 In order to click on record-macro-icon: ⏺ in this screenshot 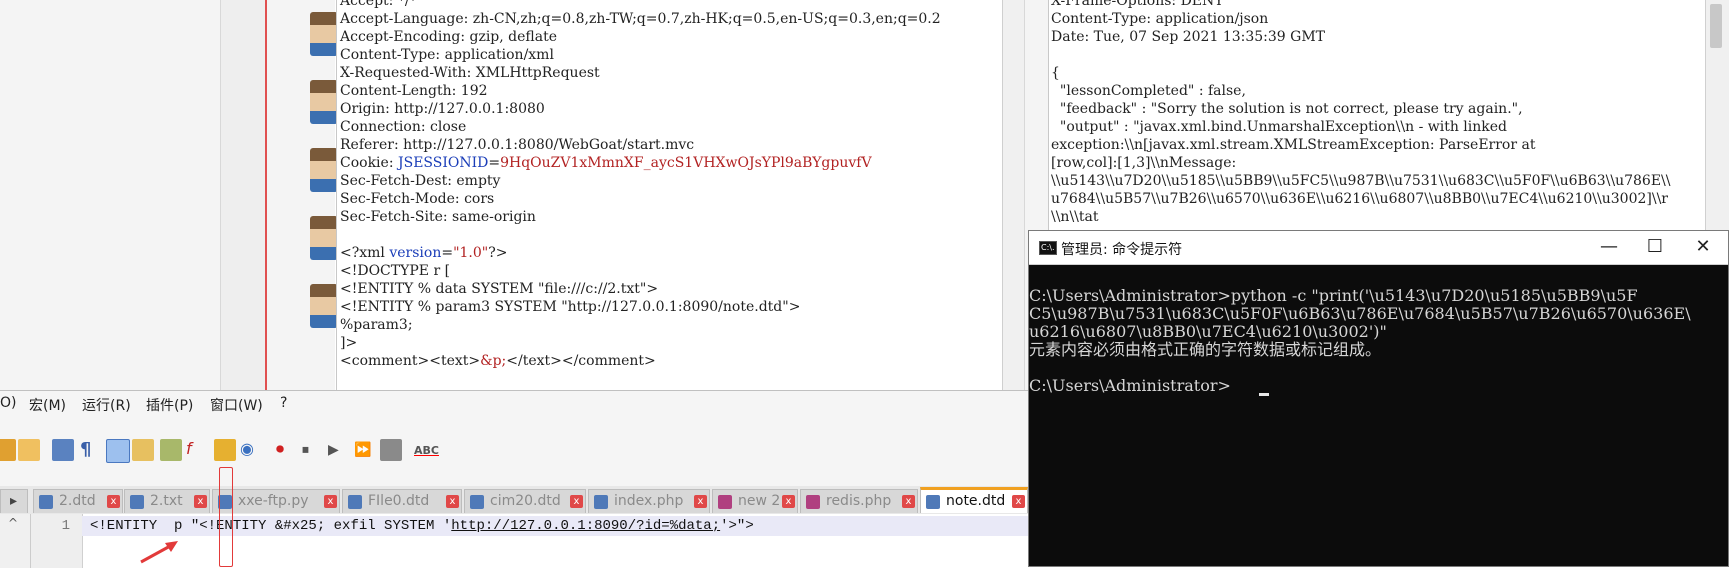, I will do `click(287, 450)`.